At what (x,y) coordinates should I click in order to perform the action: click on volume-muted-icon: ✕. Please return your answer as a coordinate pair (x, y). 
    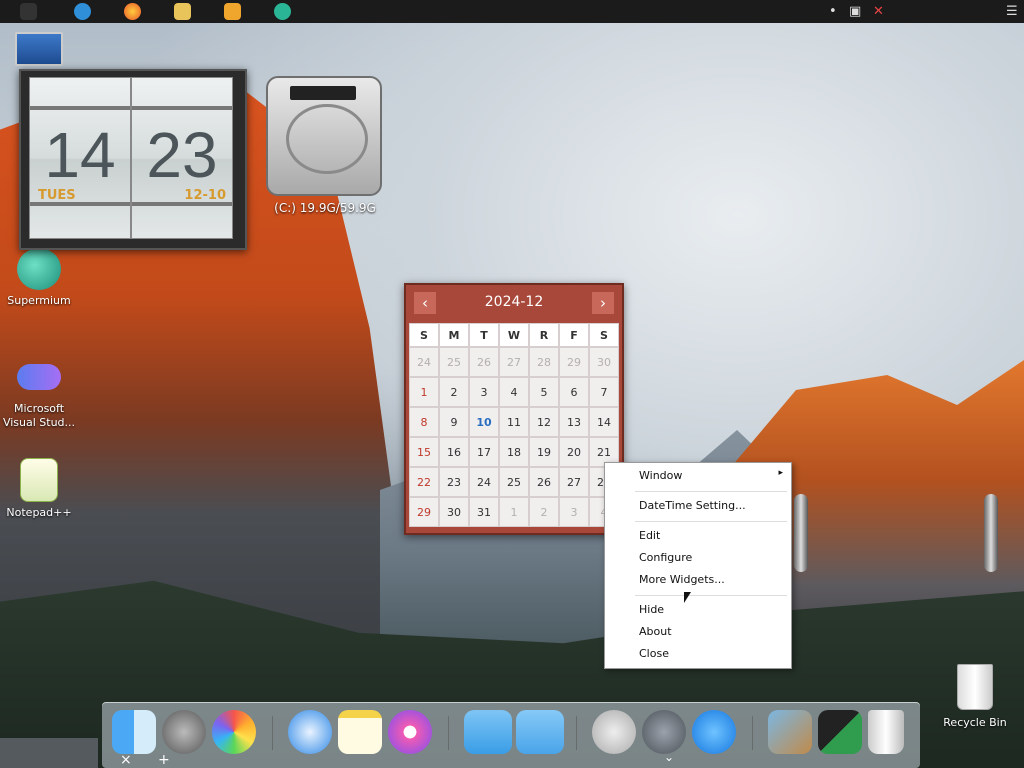
    Looking at the image, I should click on (878, 11).